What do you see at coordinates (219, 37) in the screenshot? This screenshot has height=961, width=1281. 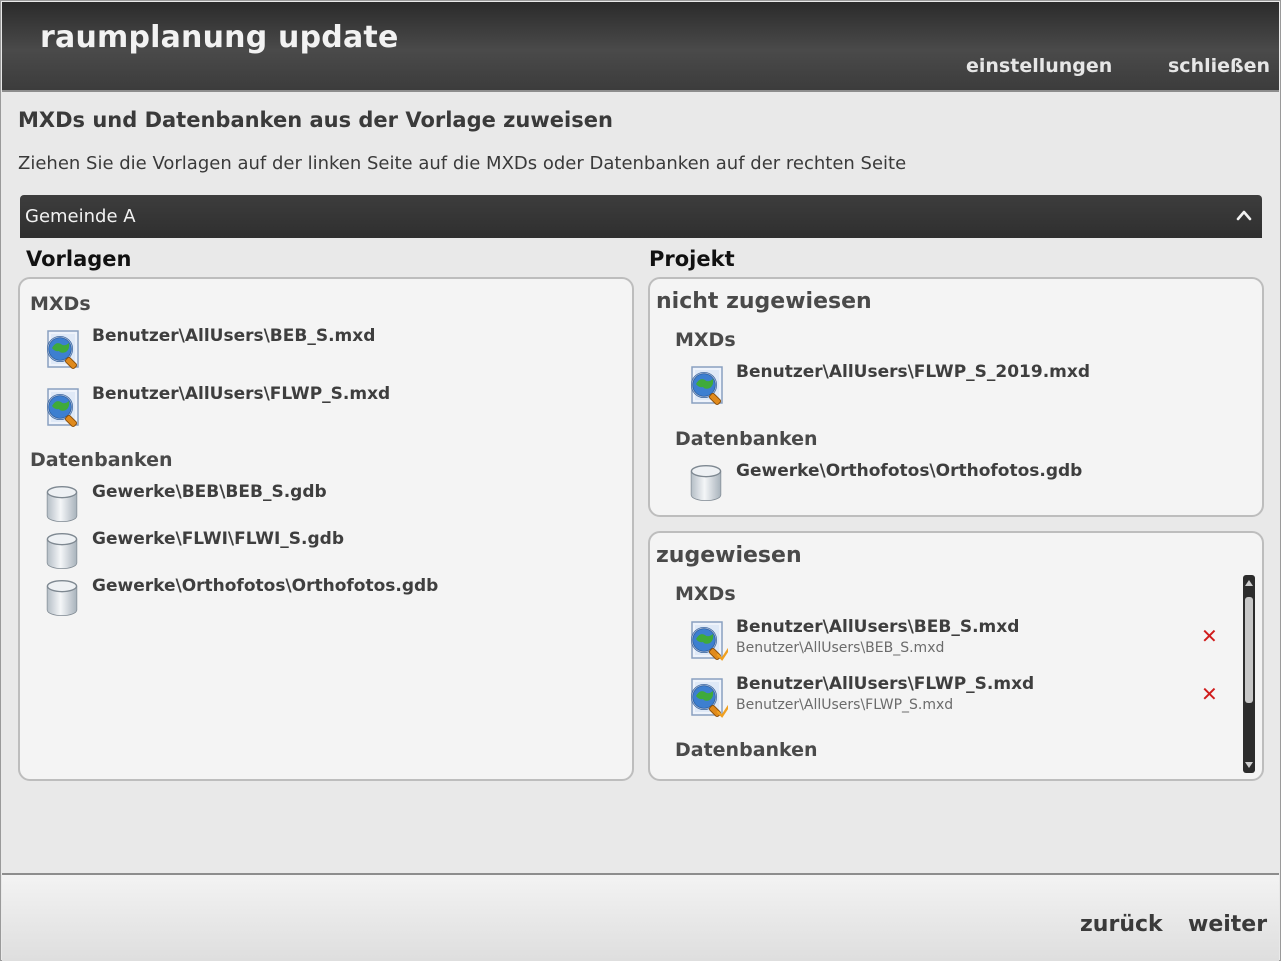 I see `app-title: raumplanung update` at bounding box center [219, 37].